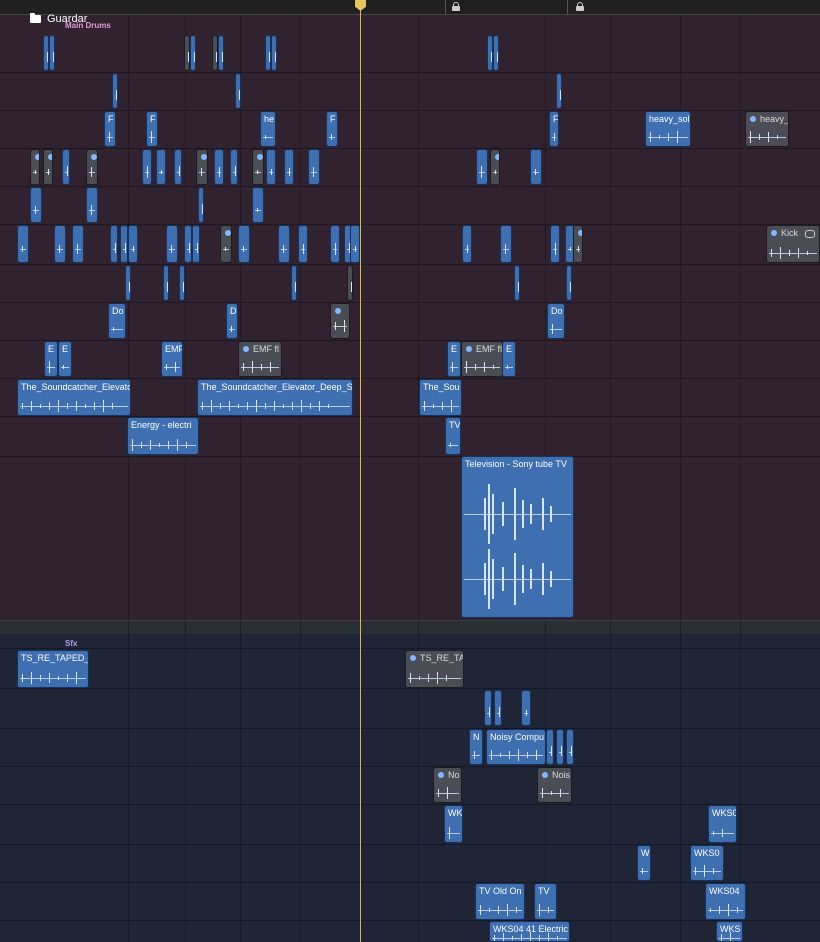 Image resolution: width=820 pixels, height=942 pixels. Describe the element at coordinates (74, 397) in the screenshot. I see `region-soundcatcher-1: The_Soundcatcher_Elevato` at that location.